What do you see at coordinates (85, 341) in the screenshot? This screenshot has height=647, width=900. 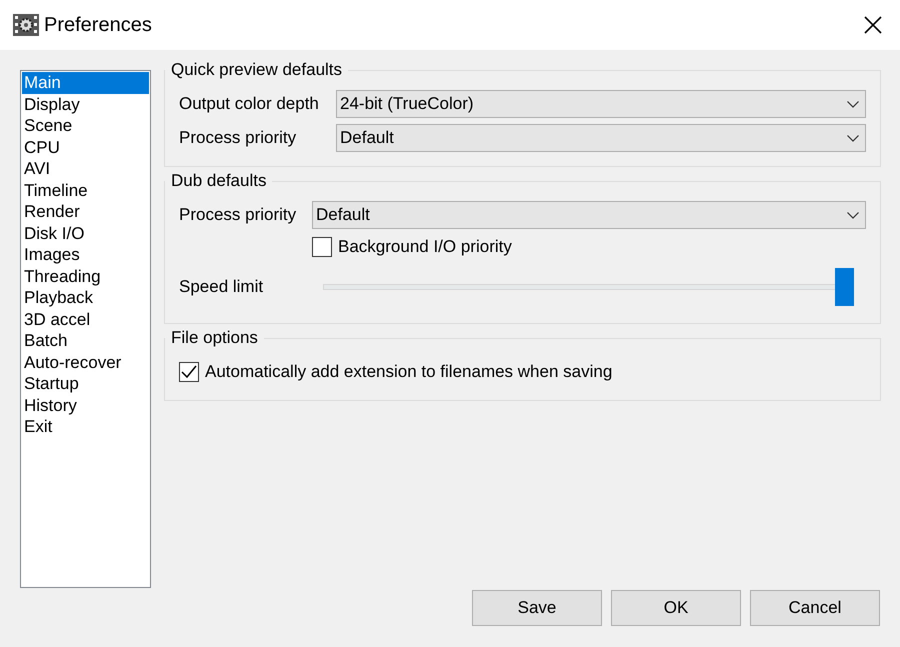 I see `category-item: Batch` at bounding box center [85, 341].